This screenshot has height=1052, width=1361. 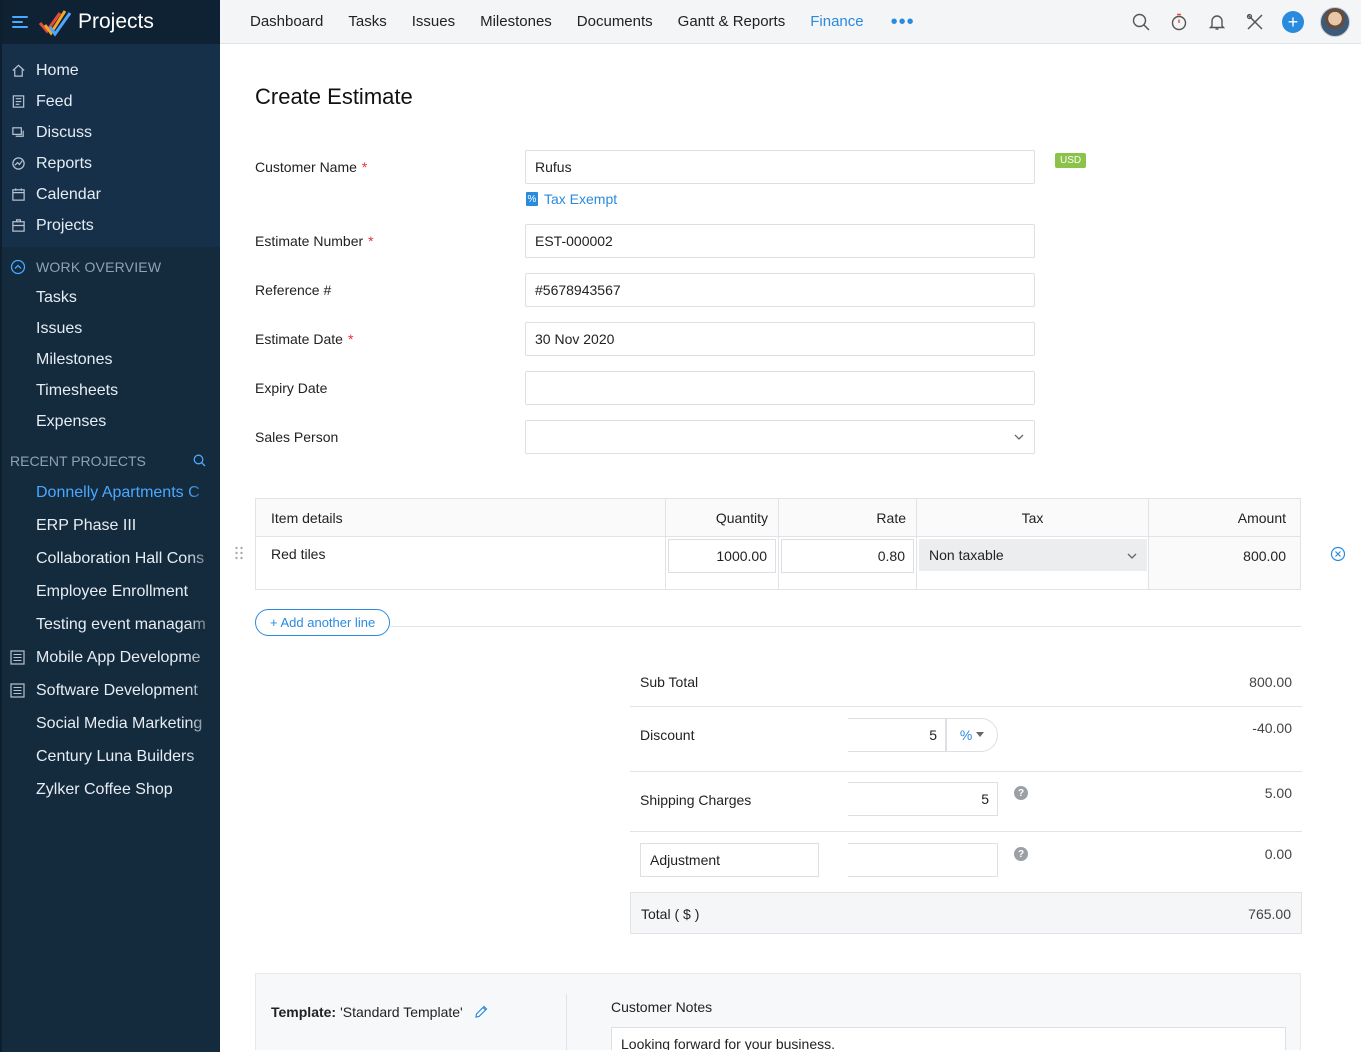 What do you see at coordinates (780, 290) in the screenshot?
I see `reference-field: #5678943567` at bounding box center [780, 290].